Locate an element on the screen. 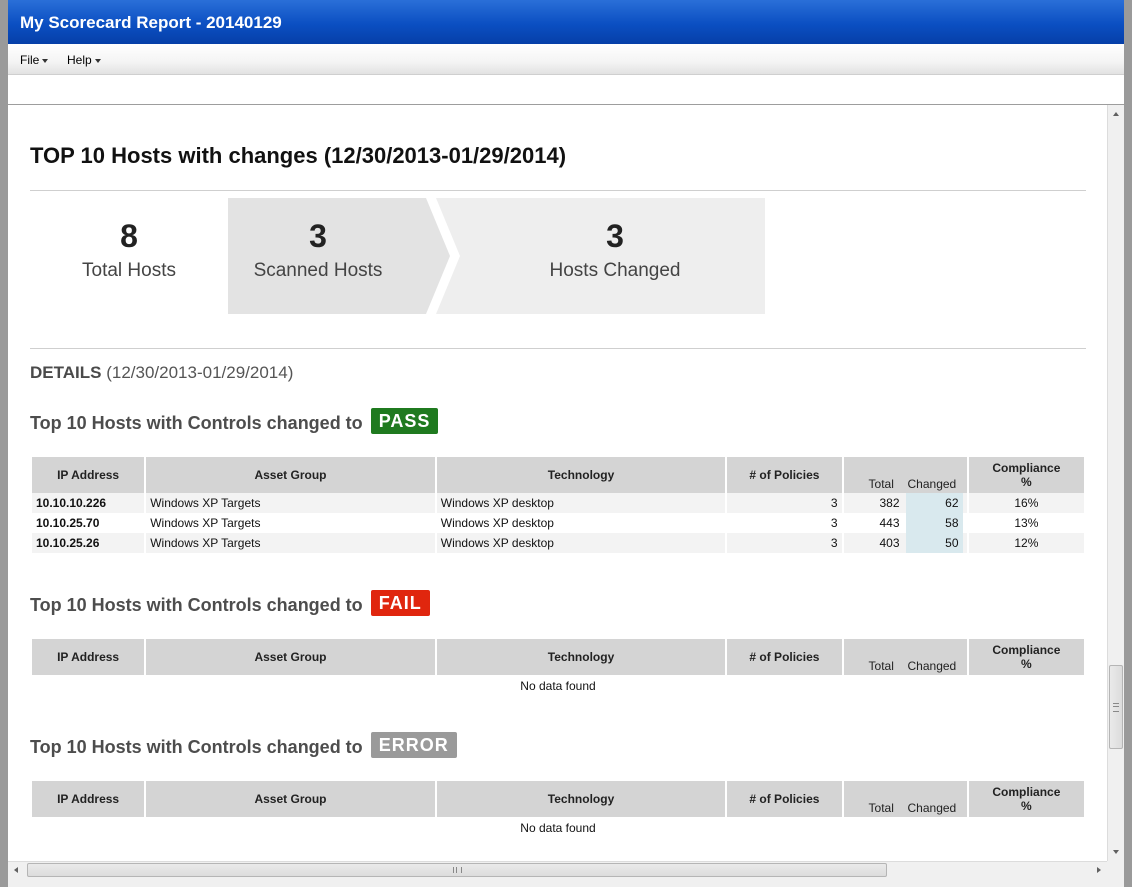 Image resolution: width=1132 pixels, height=887 pixels. horizontal-scroll-thumb is located at coordinates (457, 870).